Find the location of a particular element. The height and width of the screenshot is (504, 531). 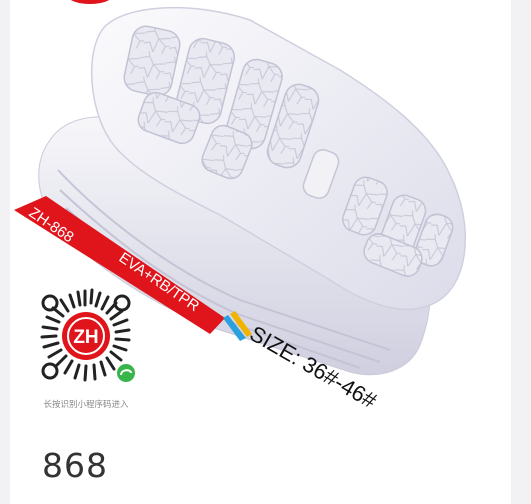

mini-program-icon is located at coordinates (126, 373).